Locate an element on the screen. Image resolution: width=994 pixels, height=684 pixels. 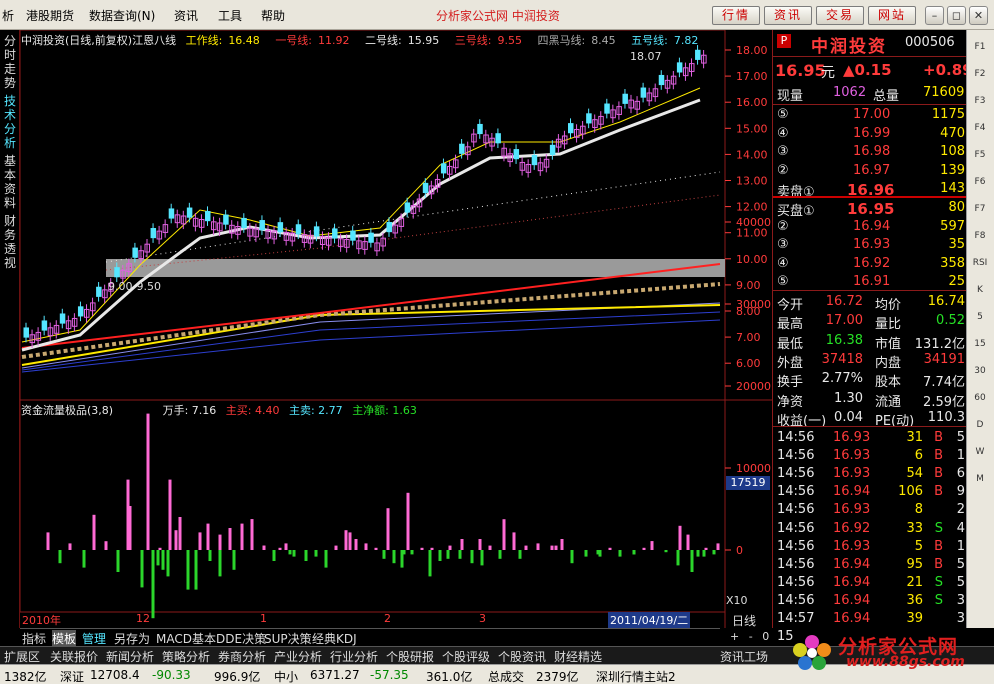
tick-cell: 16.93 is located at coordinates (852, 437).